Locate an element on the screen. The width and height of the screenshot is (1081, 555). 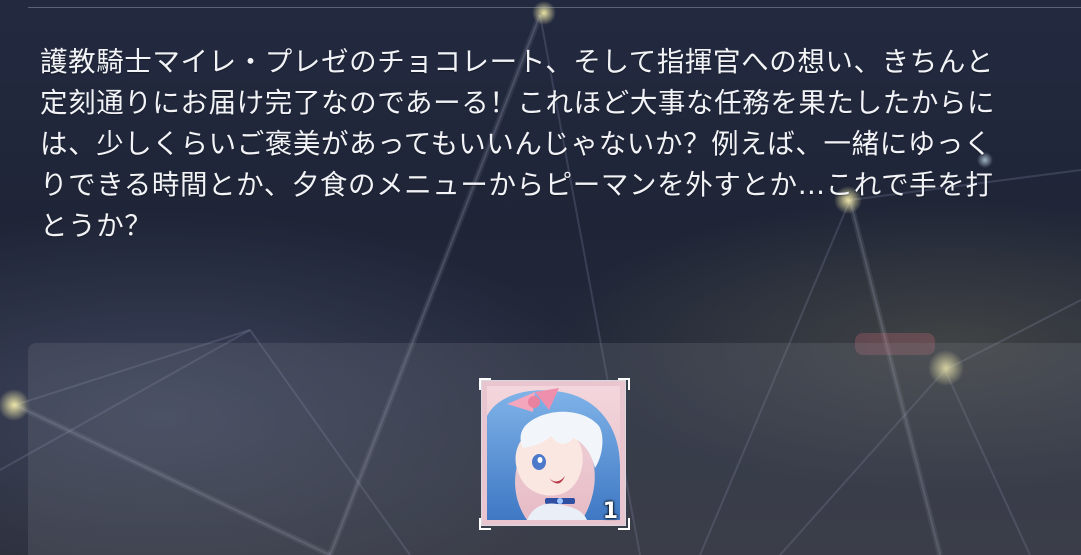
frame-corner-top-right is located at coordinates (624, 384).